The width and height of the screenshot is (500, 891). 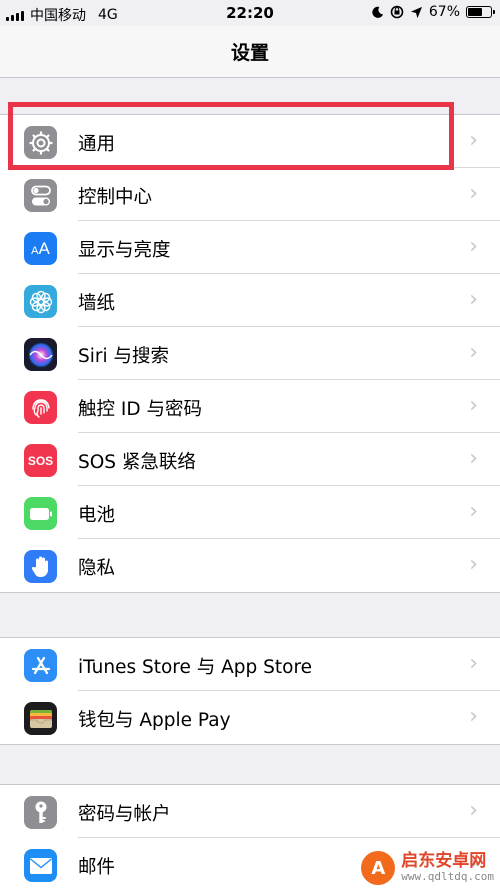 I want to click on page-title: 设置, so click(x=249, y=53).